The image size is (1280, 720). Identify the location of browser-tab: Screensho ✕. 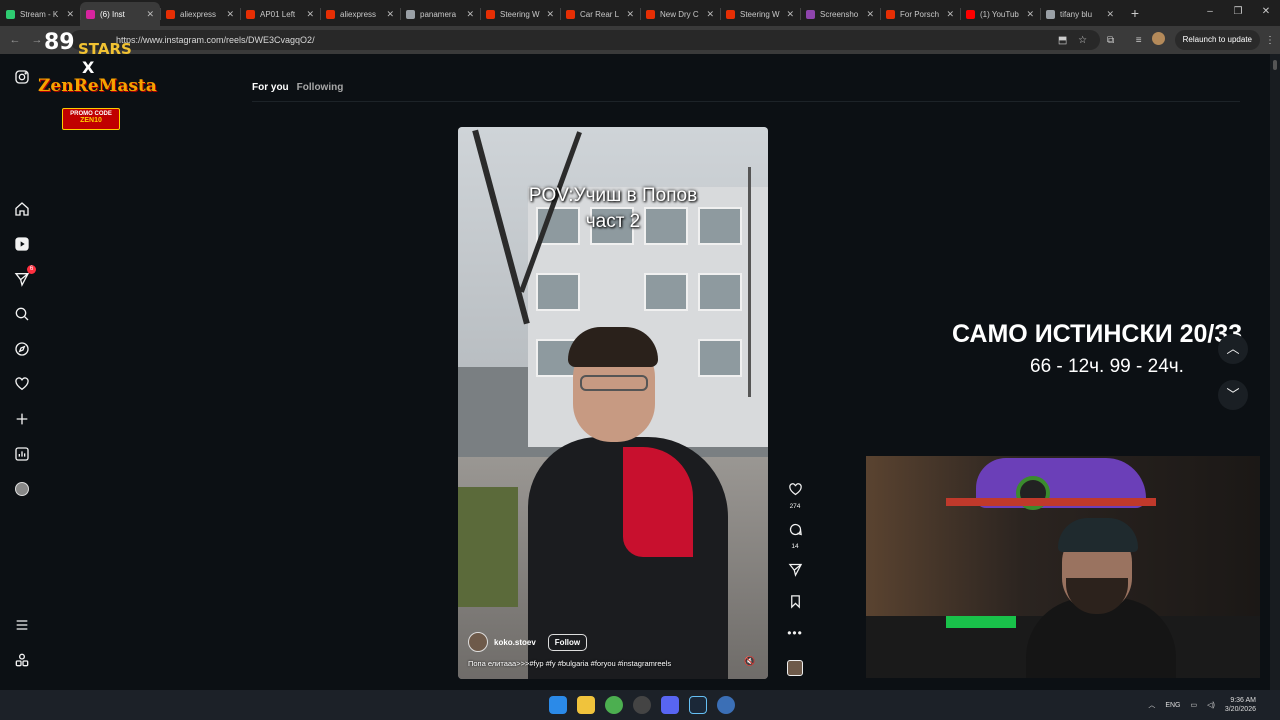
(840, 14).